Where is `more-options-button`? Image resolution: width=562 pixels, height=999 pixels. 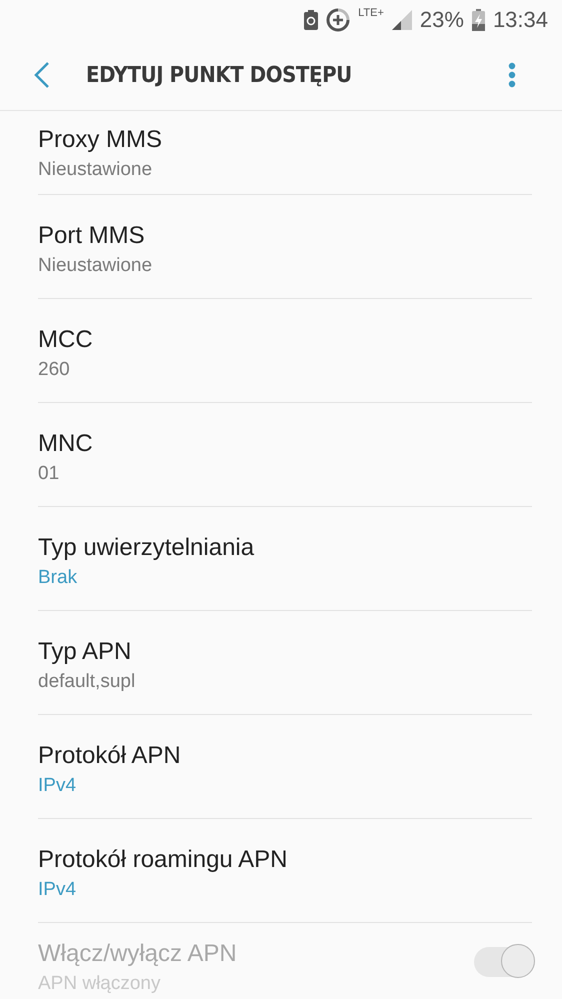 more-options-button is located at coordinates (512, 75).